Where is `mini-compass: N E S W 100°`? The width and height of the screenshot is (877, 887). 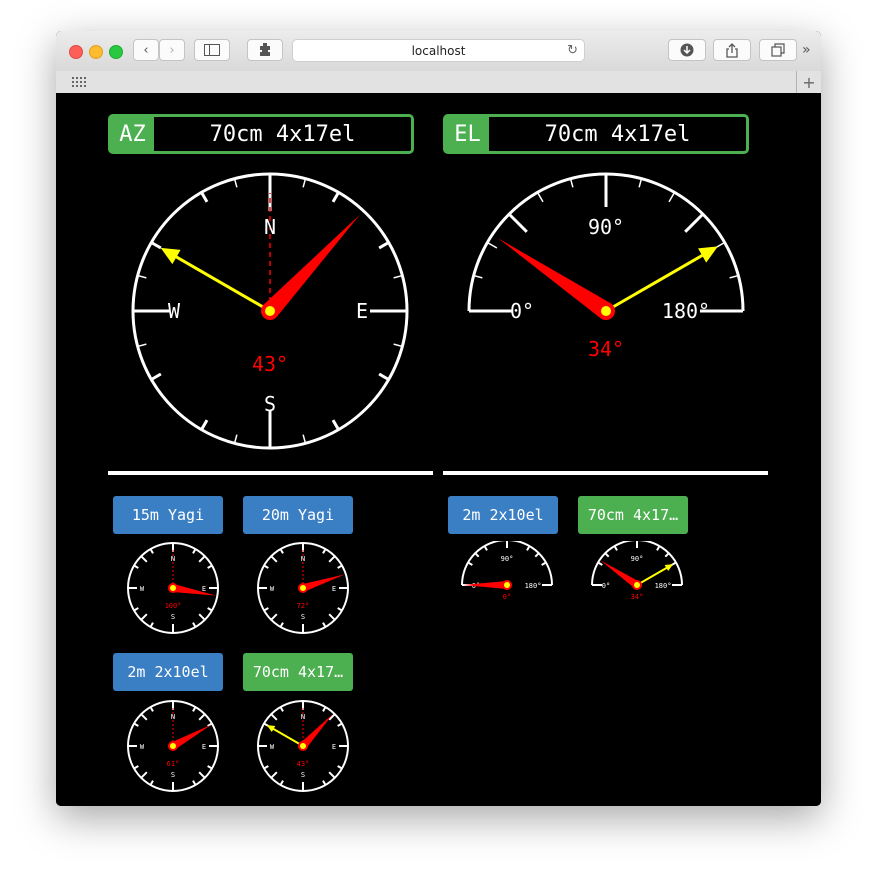
mini-compass: N E S W 100° is located at coordinates (173, 588).